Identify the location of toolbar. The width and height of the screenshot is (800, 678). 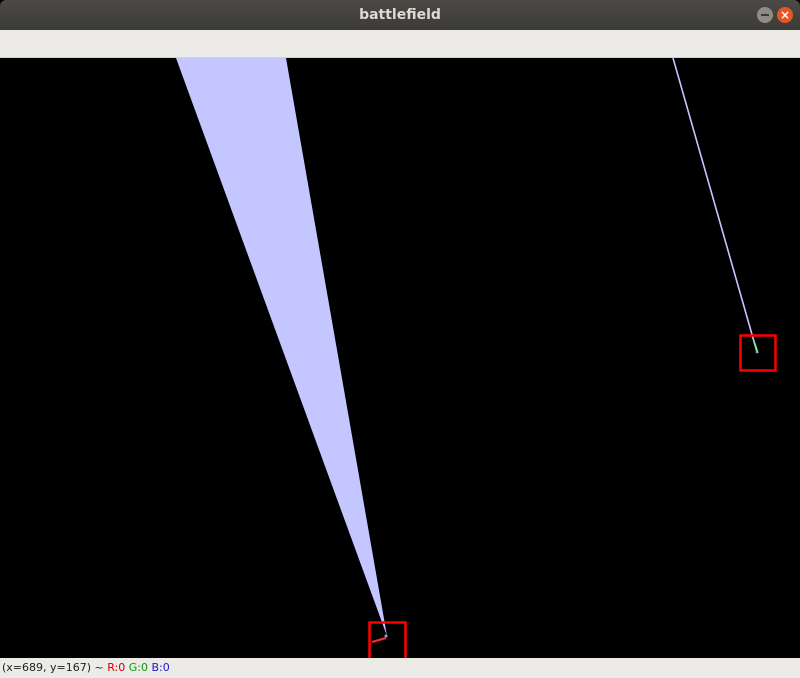
(400, 44).